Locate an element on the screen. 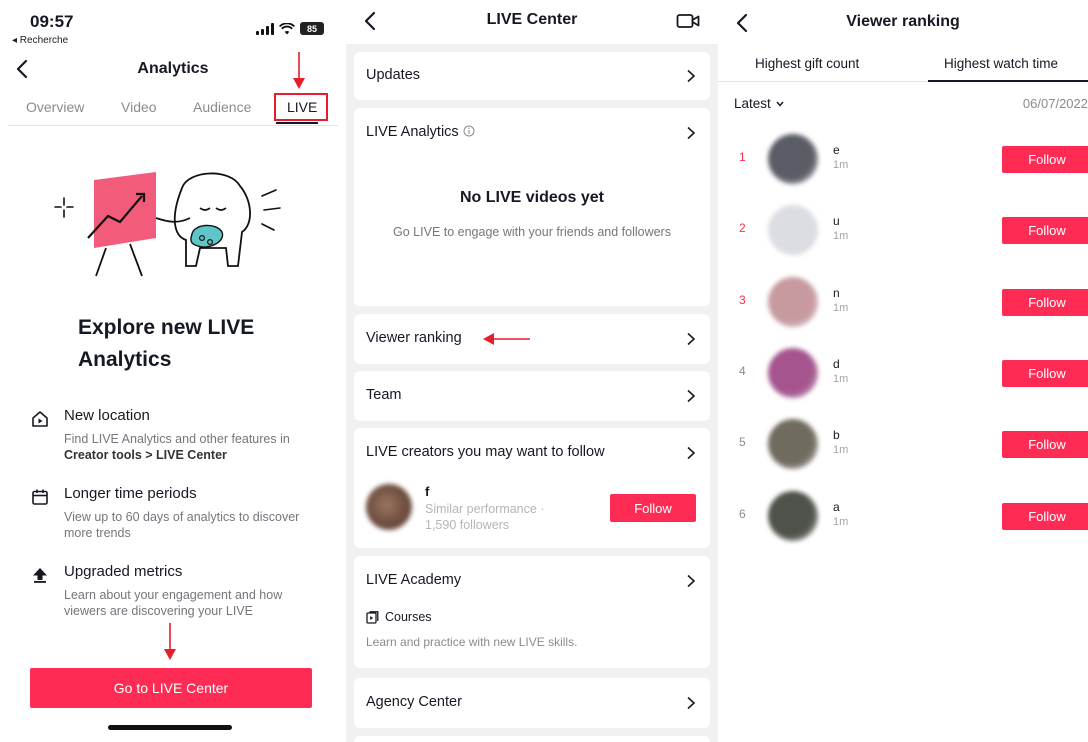 The height and width of the screenshot is (742, 1088). viewer-row: 2 u 1m Follow is located at coordinates (903, 230).